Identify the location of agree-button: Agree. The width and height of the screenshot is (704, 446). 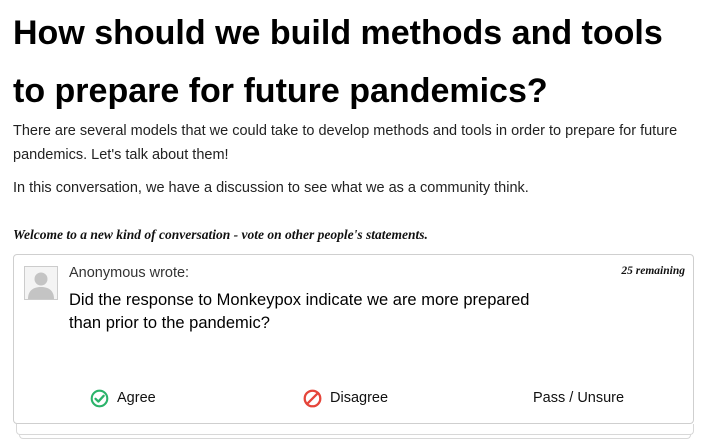
(123, 398).